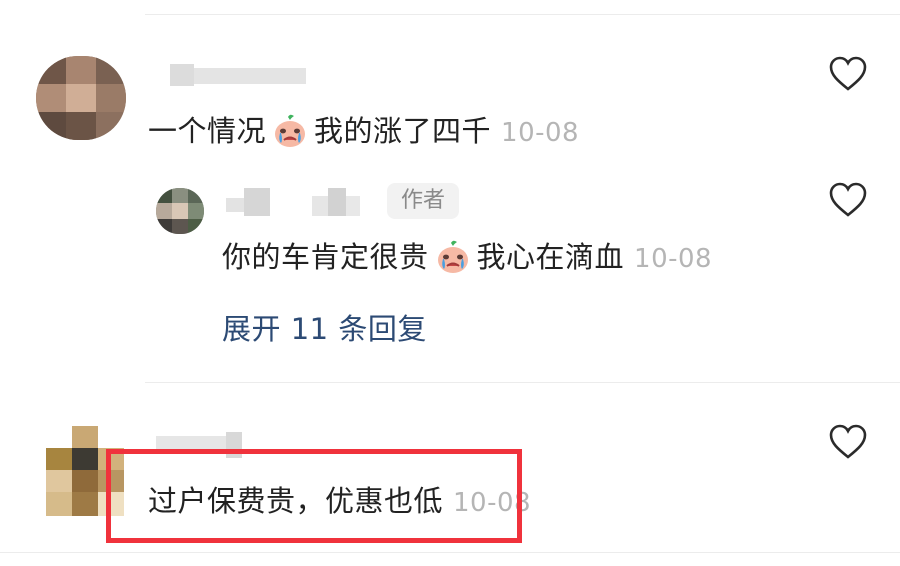  I want to click on author-badge: 作者, so click(423, 201).